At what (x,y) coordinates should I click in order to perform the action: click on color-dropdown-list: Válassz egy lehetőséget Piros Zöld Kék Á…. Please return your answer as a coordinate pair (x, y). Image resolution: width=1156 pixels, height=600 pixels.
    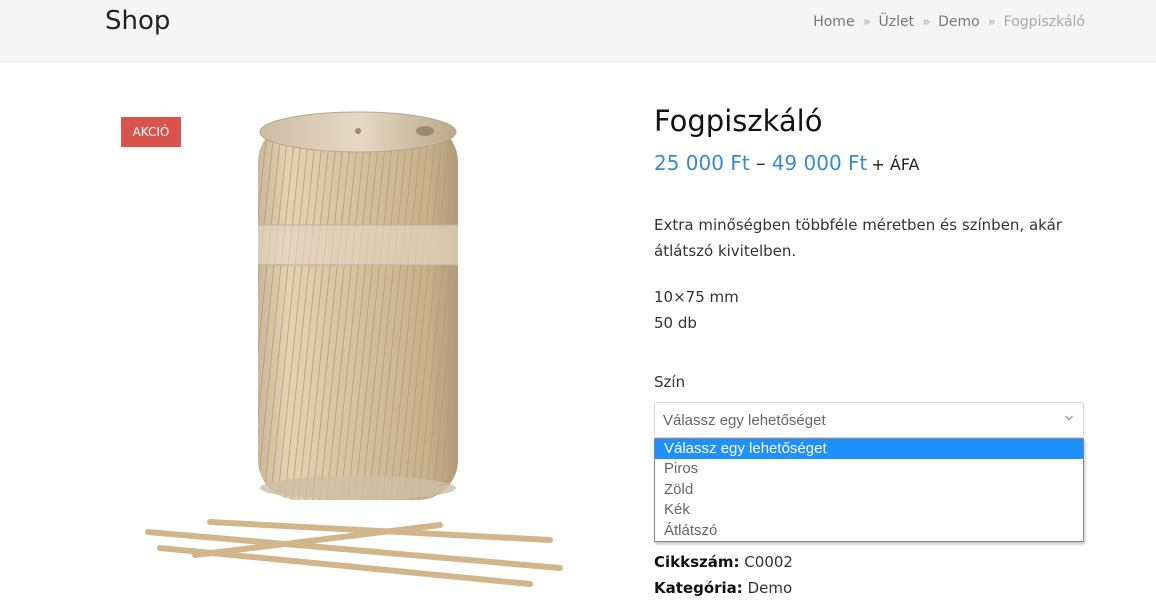
    Looking at the image, I should click on (869, 490).